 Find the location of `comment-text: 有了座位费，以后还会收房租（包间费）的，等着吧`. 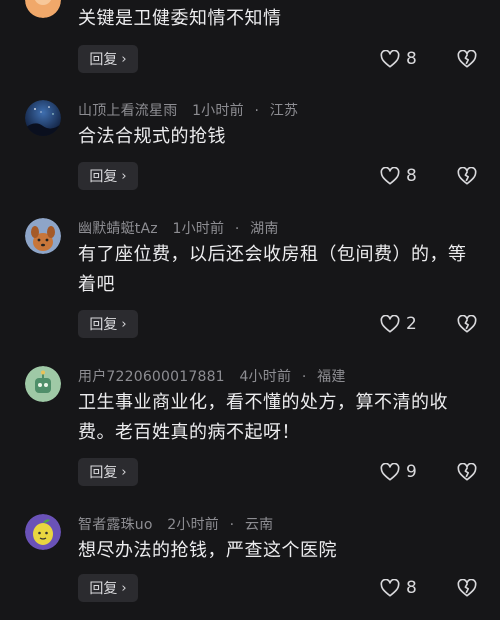

comment-text: 有了座位费，以后还会收房租（包间费）的，等着吧 is located at coordinates (272, 269).